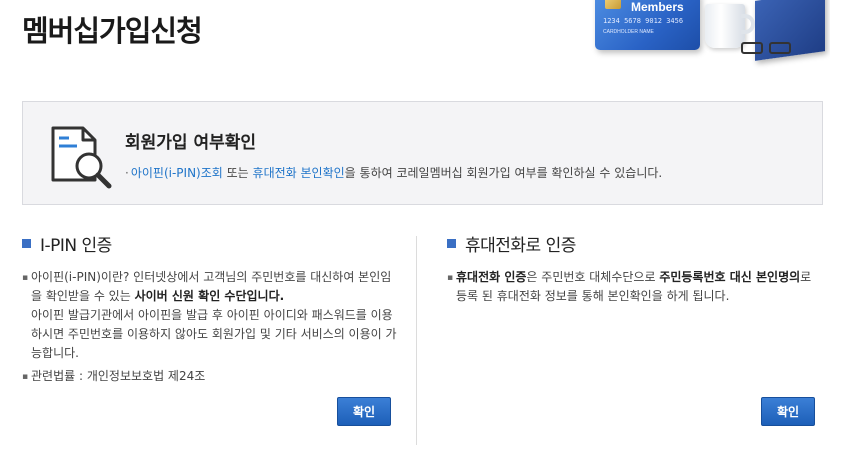  What do you see at coordinates (81, 157) in the screenshot?
I see `document-search-icon` at bounding box center [81, 157].